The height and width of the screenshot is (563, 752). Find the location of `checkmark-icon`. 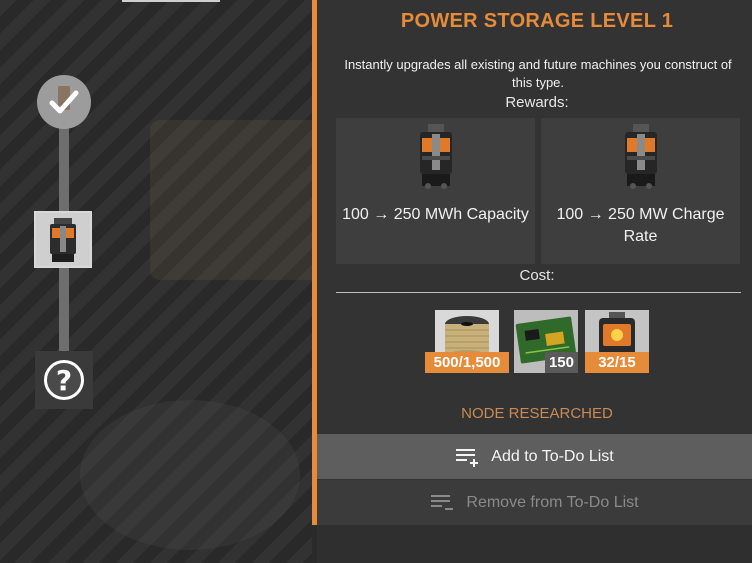

checkmark-icon is located at coordinates (64, 100).